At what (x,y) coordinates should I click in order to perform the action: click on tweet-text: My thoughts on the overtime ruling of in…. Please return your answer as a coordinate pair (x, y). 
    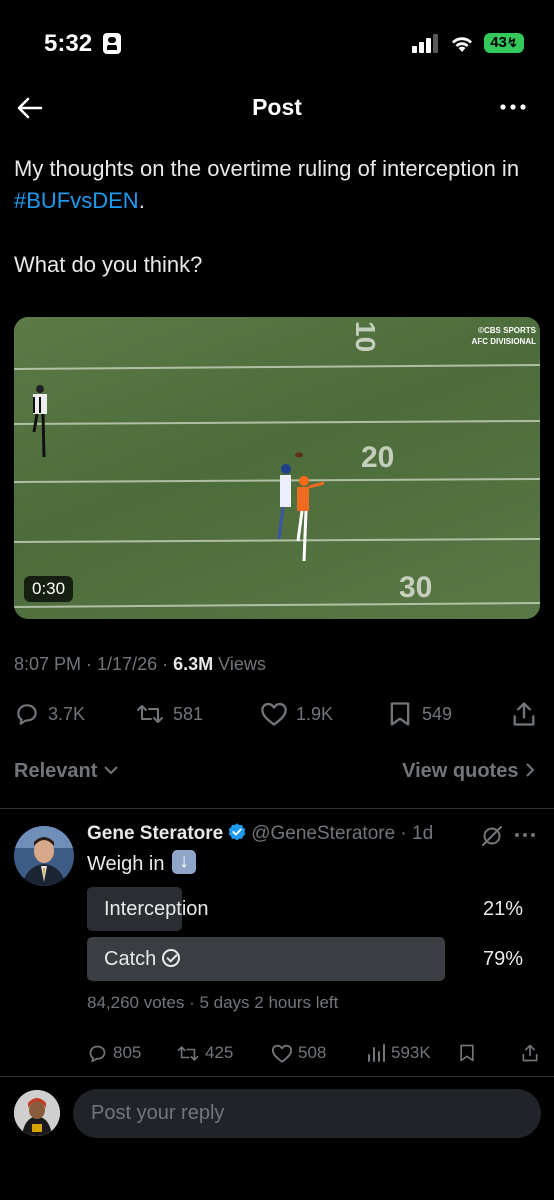
    Looking at the image, I should click on (279, 185).